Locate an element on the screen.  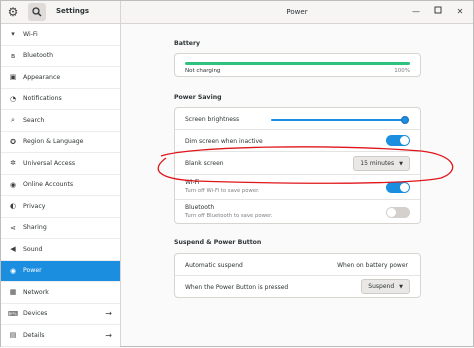
sidebar-item-power: ◉ Power is located at coordinates (60, 271).